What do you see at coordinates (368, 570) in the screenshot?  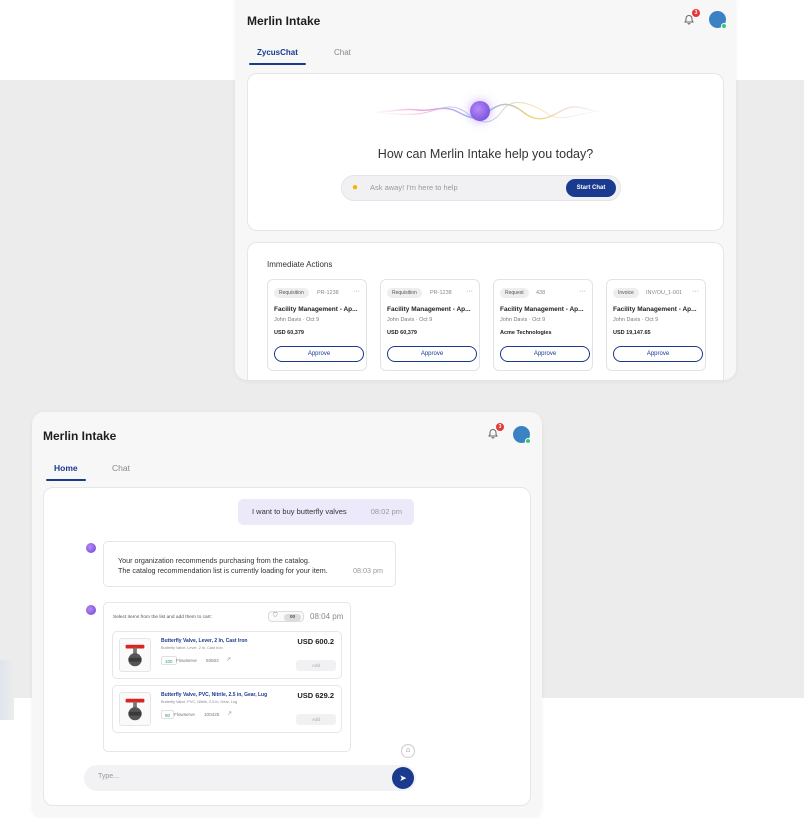 I see `message-time: 08:03 pm` at bounding box center [368, 570].